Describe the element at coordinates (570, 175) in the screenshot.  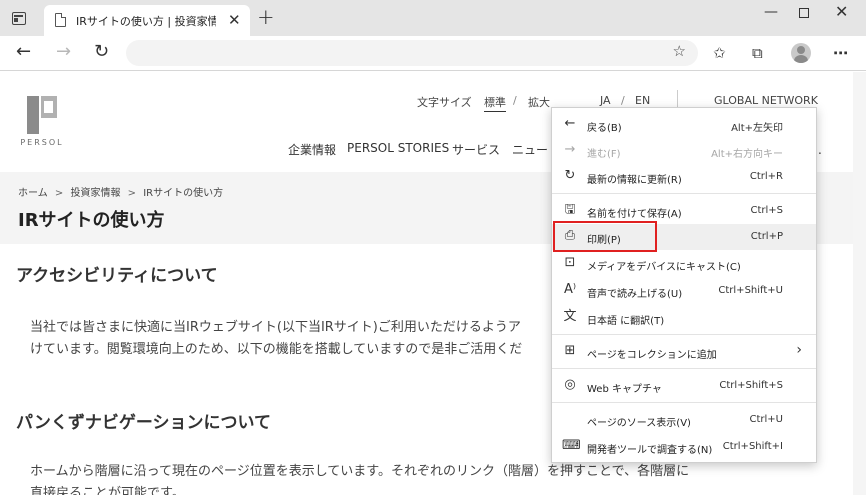
I see `refresh-icon: ↻` at that location.